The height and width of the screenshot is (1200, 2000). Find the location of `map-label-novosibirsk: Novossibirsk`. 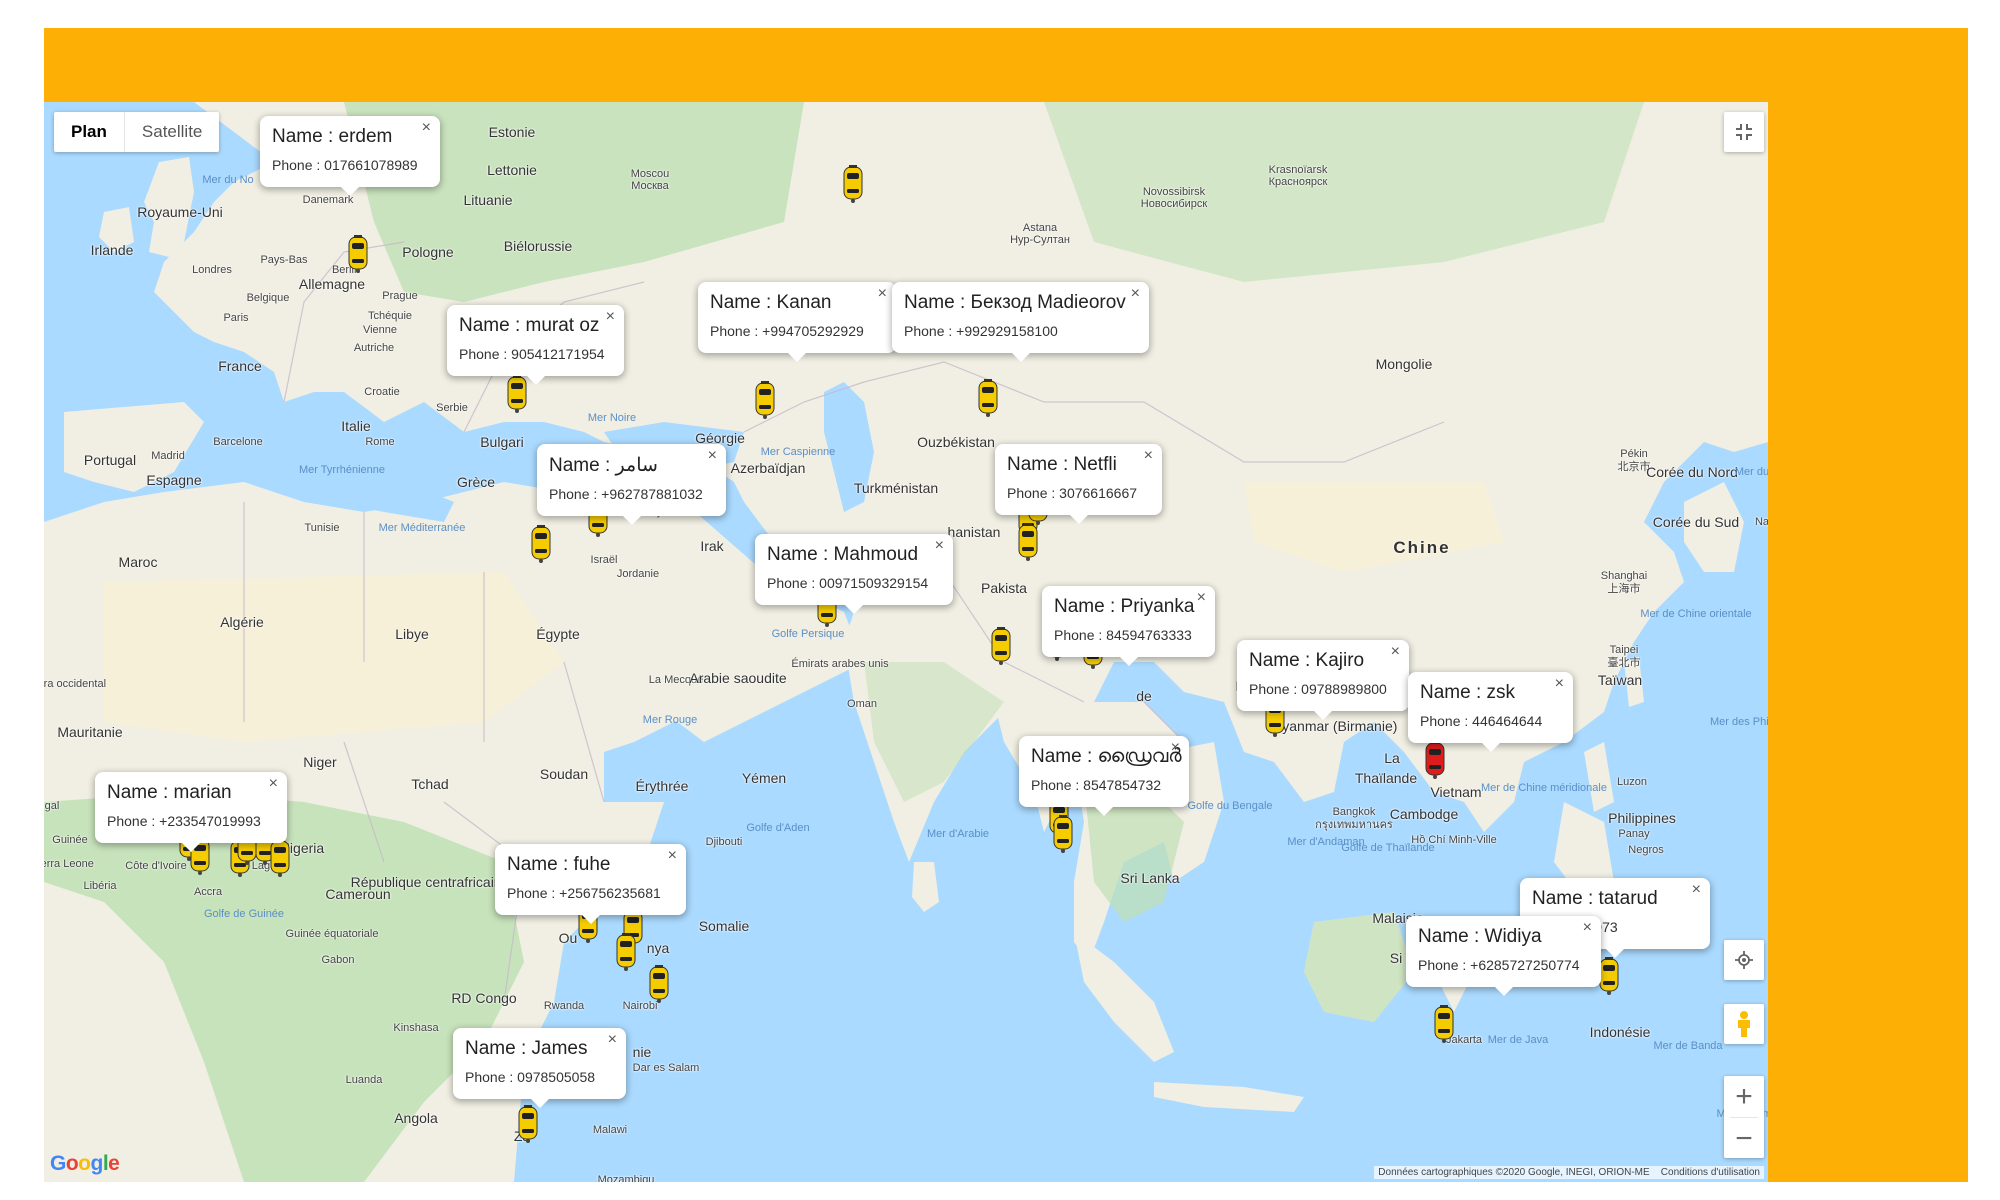

map-label-novosibirsk: Novossibirsk is located at coordinates (1174, 192).